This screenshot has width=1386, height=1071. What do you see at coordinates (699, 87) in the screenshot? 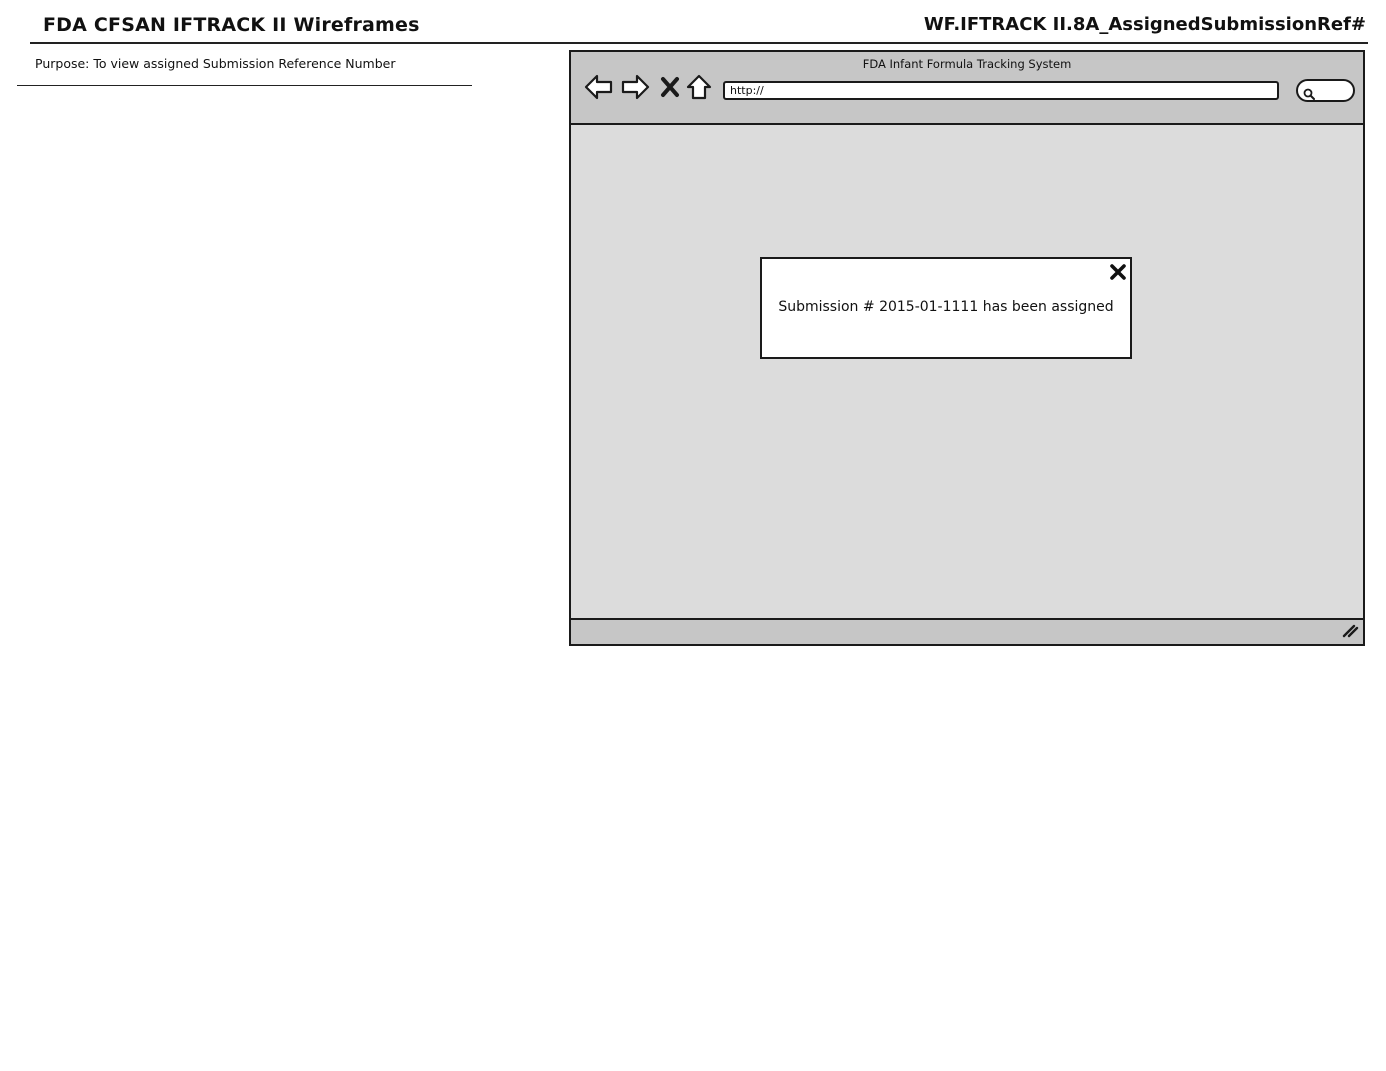
I see `home-icon` at bounding box center [699, 87].